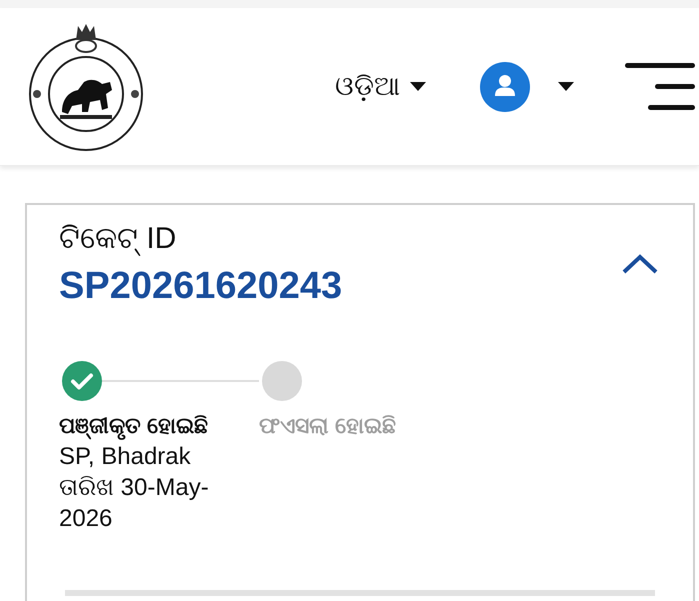  What do you see at coordinates (660, 86) in the screenshot?
I see `menu-icon` at bounding box center [660, 86].